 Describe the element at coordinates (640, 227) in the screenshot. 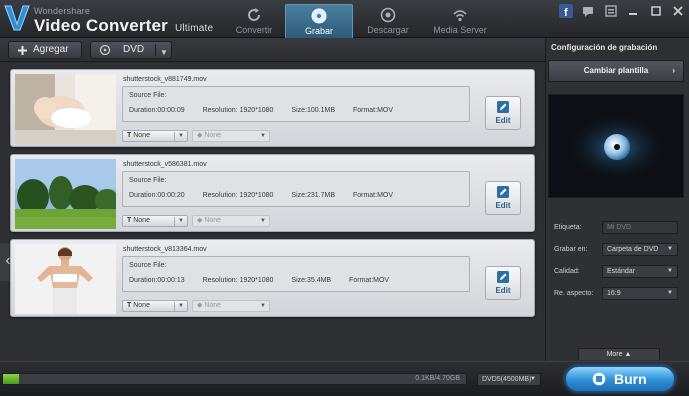

I see `disc-label-input: Mi DVD` at that location.